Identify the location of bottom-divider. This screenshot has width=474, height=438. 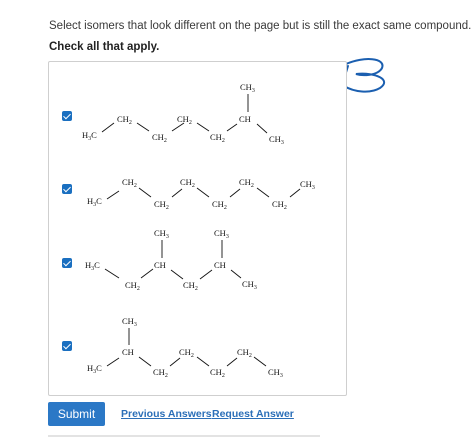
(184, 436).